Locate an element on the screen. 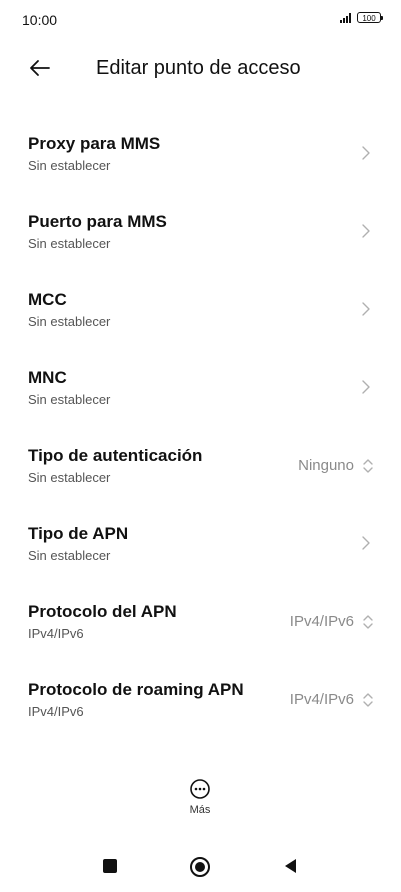 This screenshot has width=401, height=892. more-button: Más is located at coordinates (200, 801).